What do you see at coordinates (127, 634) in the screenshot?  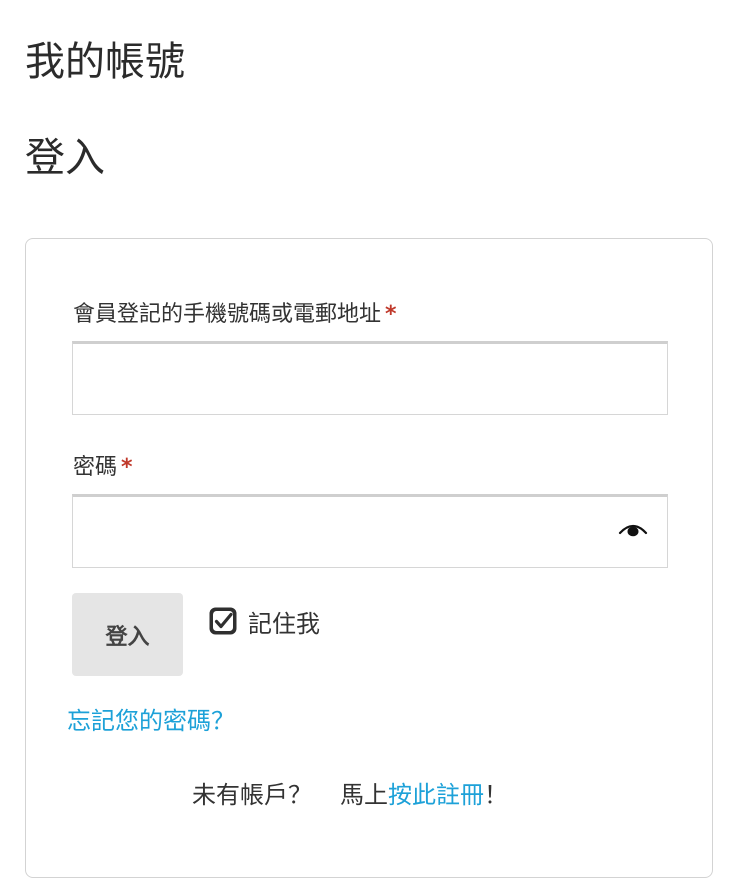 I see `login-button: 登入` at bounding box center [127, 634].